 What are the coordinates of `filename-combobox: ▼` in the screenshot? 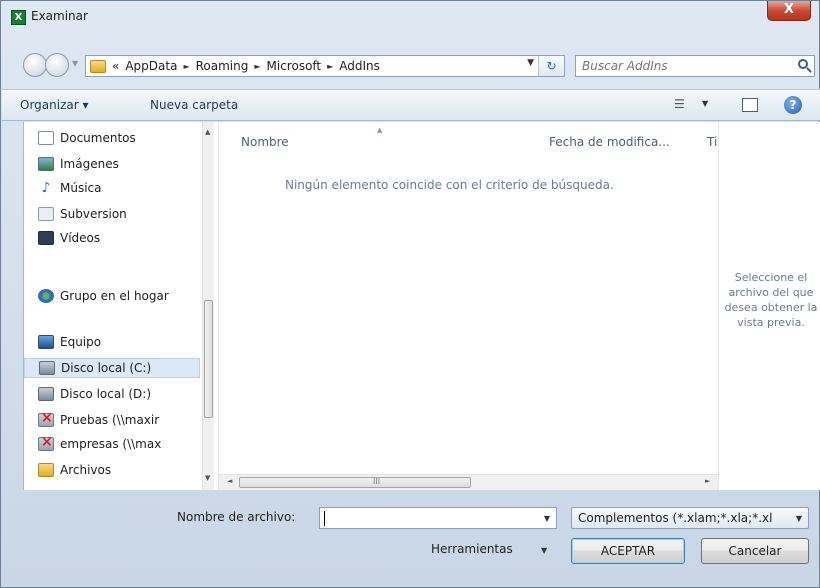 It's located at (438, 518).